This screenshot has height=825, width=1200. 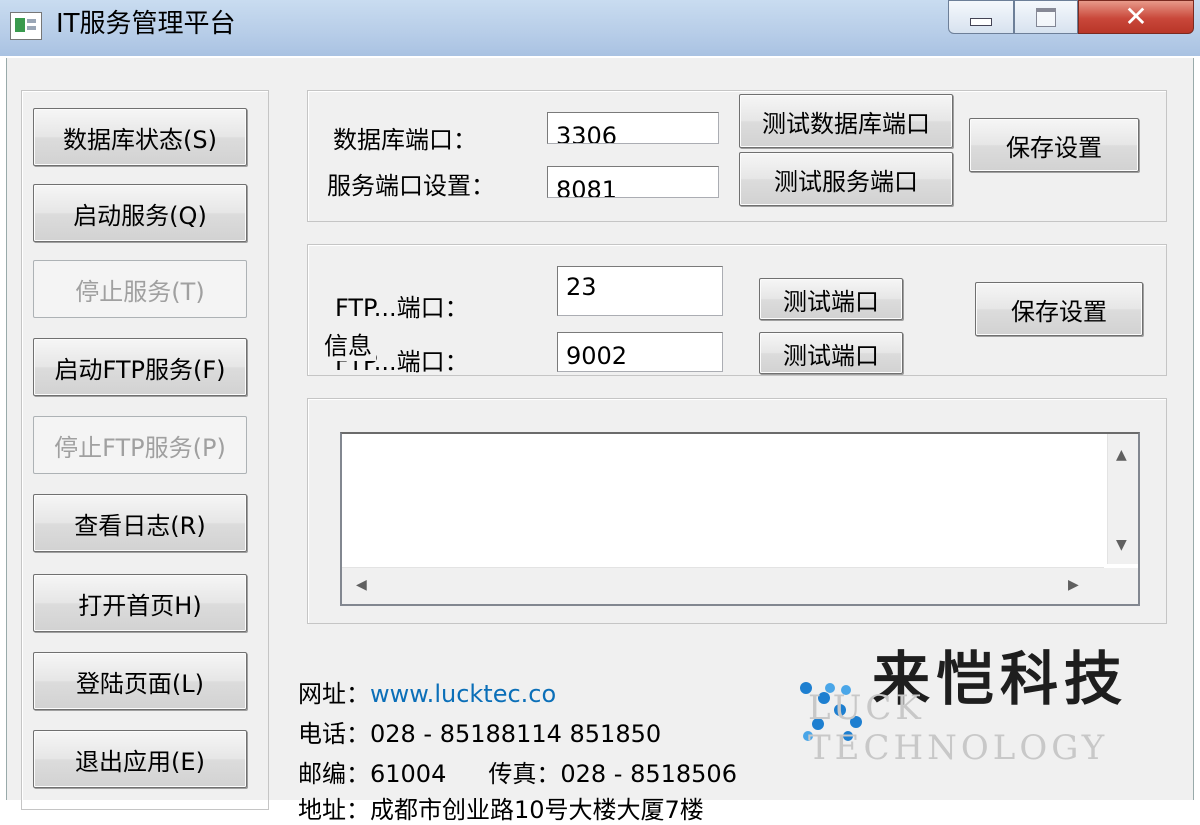 I want to click on info-textarea: ▲ ▼ ◀ ▶, so click(x=740, y=519).